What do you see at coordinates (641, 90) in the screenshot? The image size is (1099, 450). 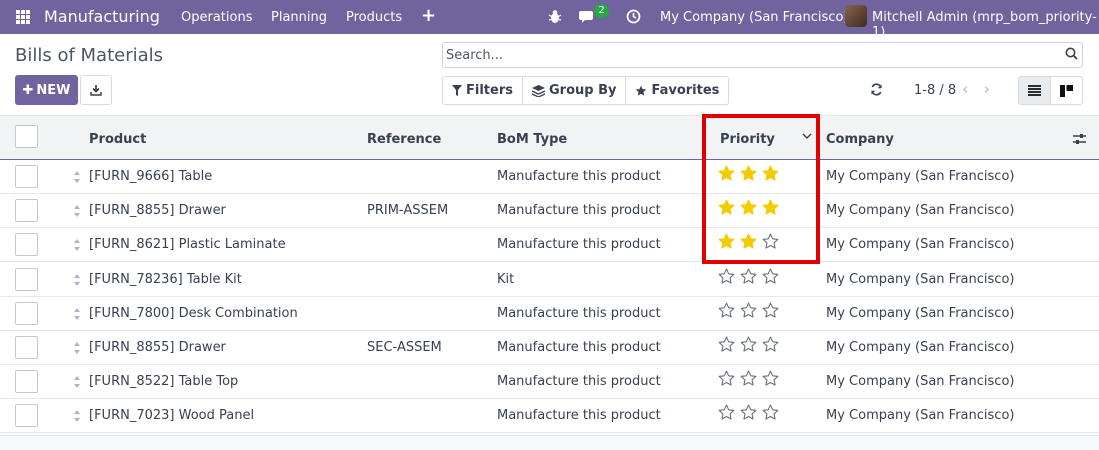 I see `star-icon` at bounding box center [641, 90].